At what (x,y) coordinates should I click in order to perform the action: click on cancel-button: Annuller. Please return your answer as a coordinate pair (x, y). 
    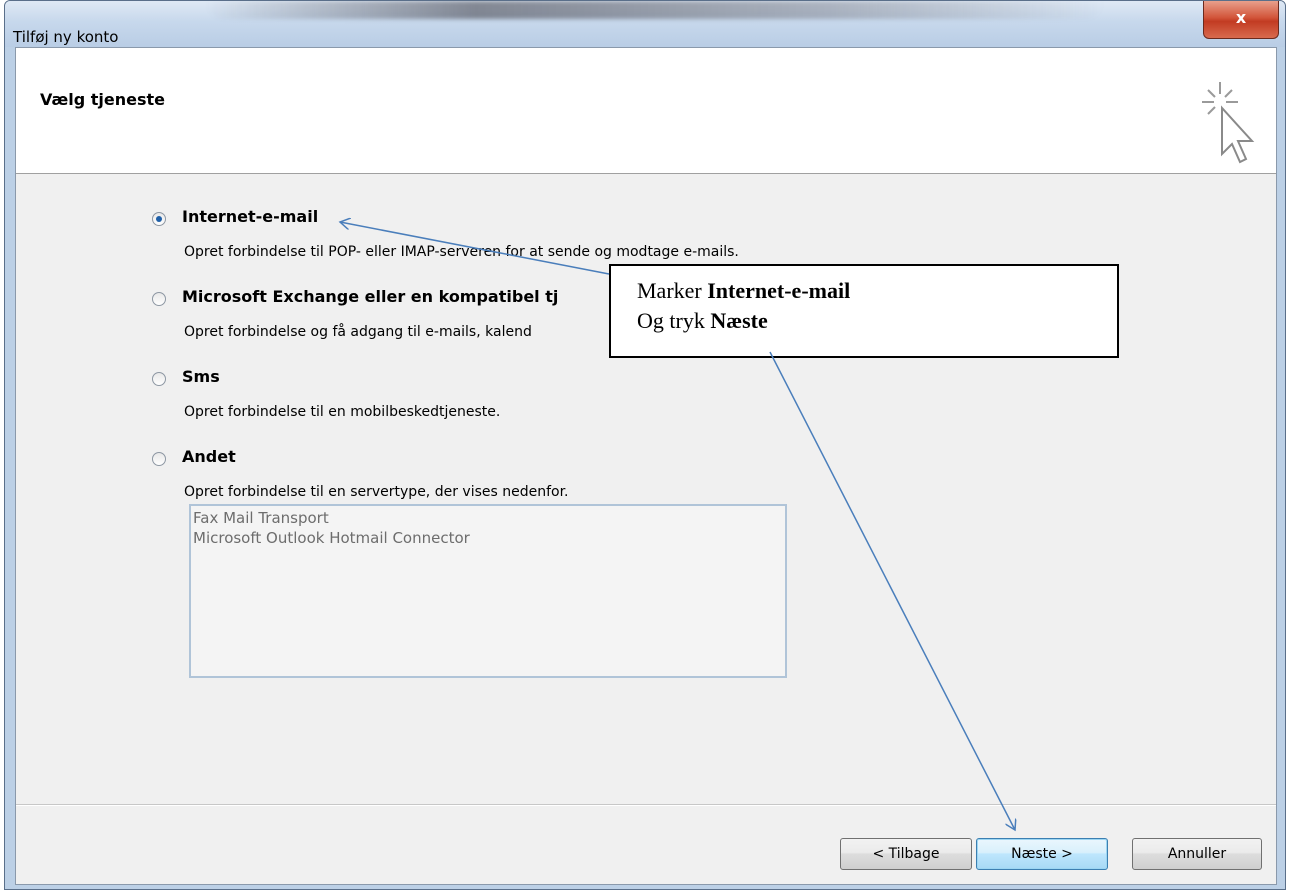
    Looking at the image, I should click on (1197, 854).